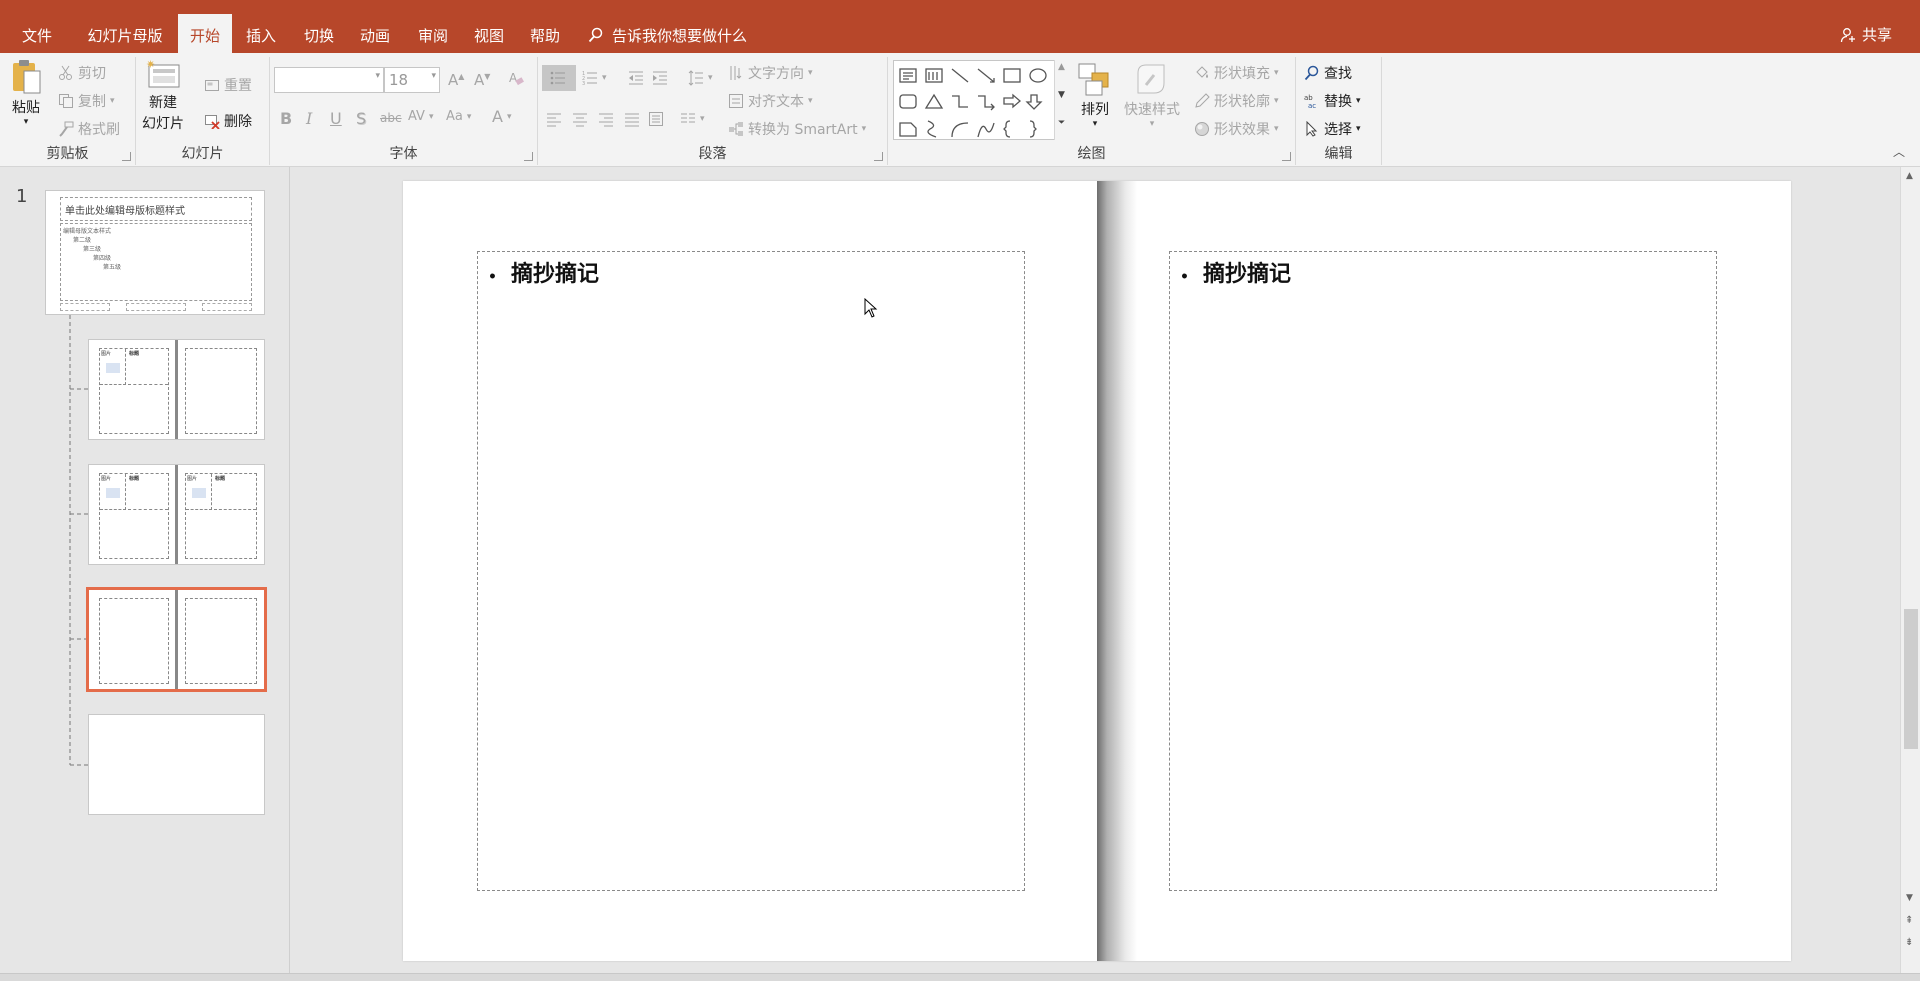 The height and width of the screenshot is (981, 1920). Describe the element at coordinates (516, 79) in the screenshot. I see `clear-format-button: A` at that location.